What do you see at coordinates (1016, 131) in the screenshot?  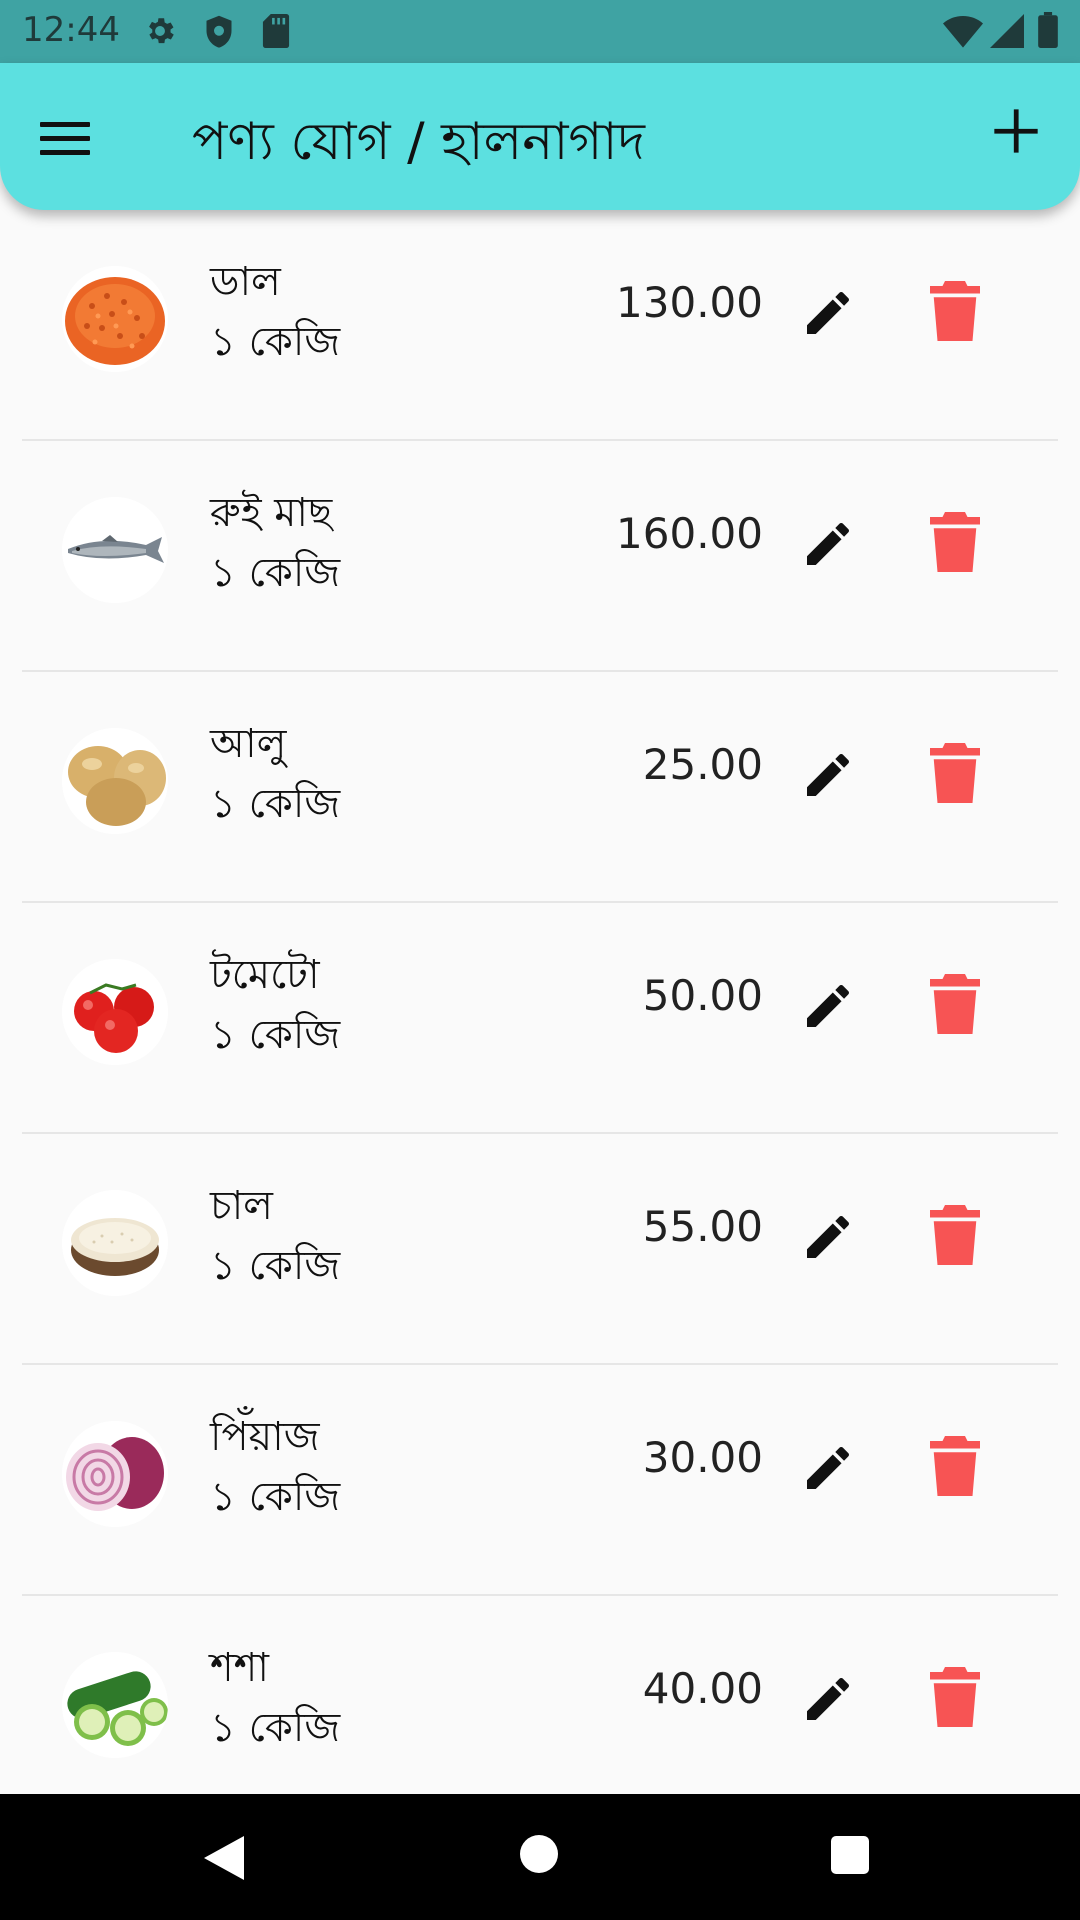 I see `add-icon` at bounding box center [1016, 131].